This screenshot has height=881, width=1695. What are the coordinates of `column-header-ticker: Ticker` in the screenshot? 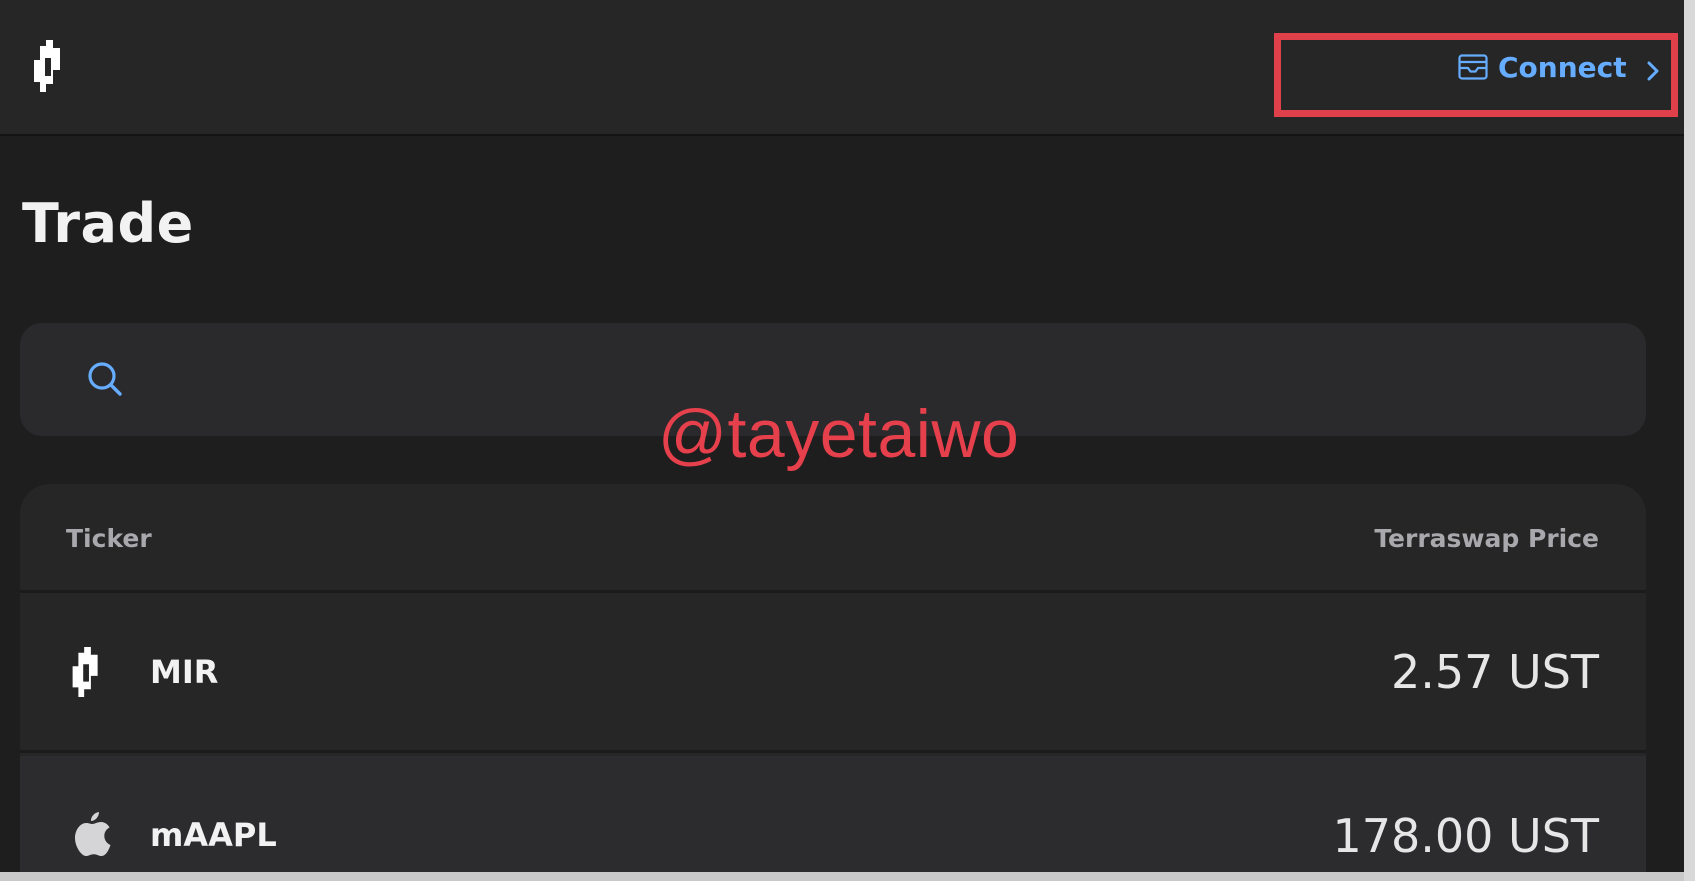 It's located at (109, 538).